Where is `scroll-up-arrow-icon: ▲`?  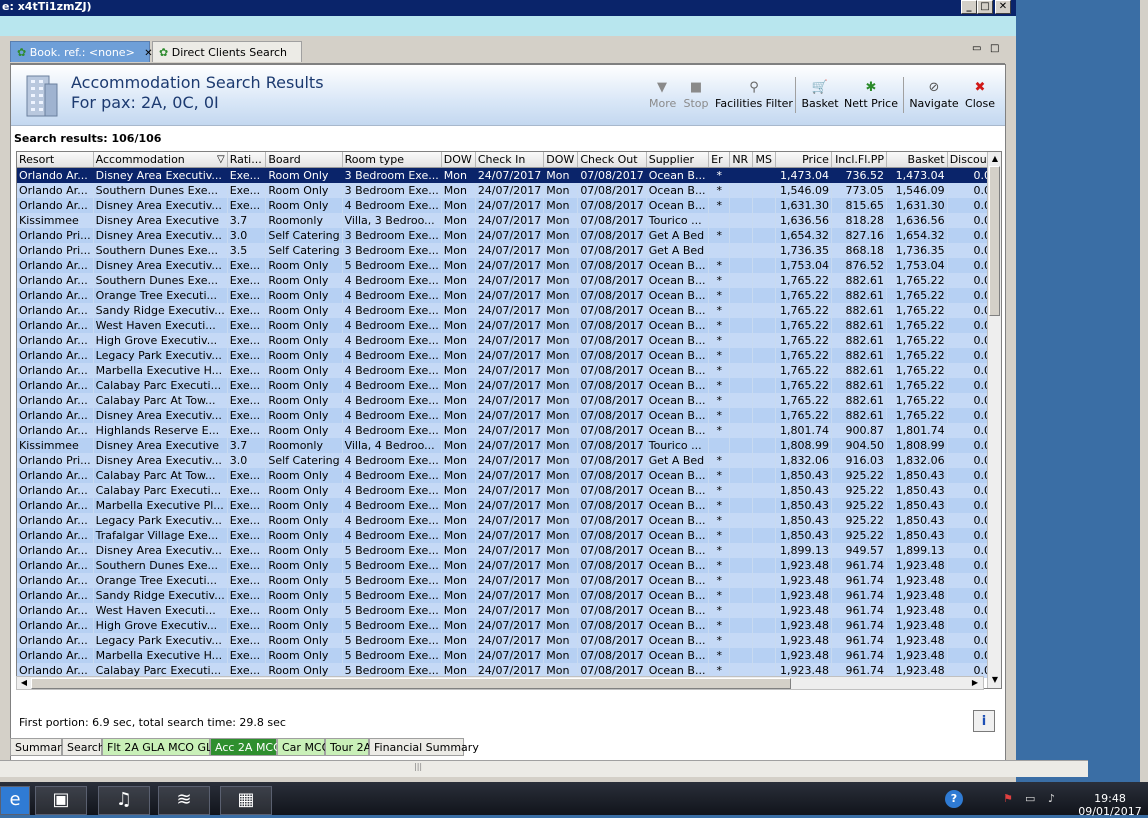 scroll-up-arrow-icon: ▲ is located at coordinates (995, 159).